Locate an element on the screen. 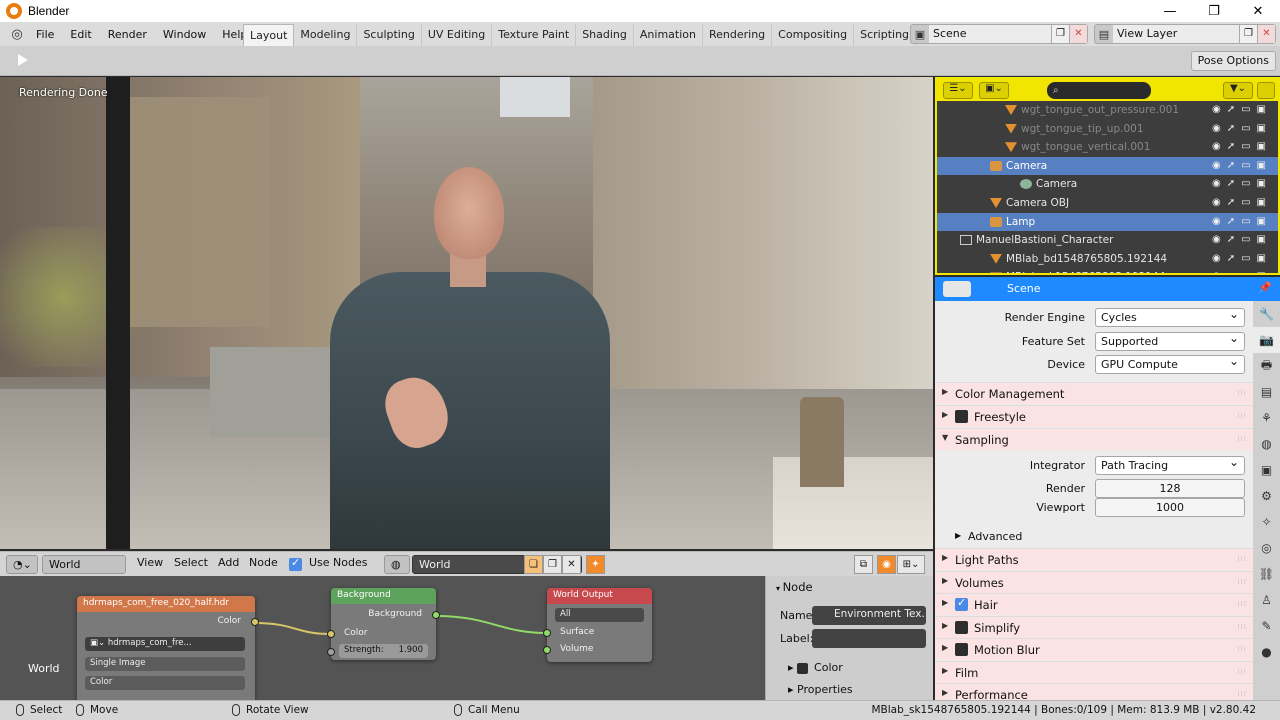 This screenshot has height=720, width=1280. world-browse-icon: ◍ is located at coordinates (397, 564).